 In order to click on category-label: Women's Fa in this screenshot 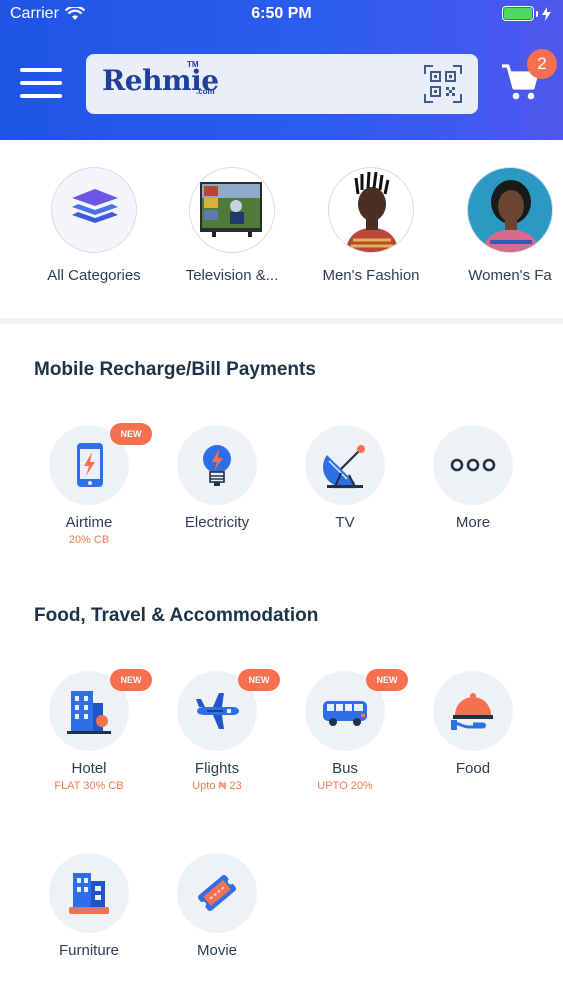, I will do `click(510, 275)`.